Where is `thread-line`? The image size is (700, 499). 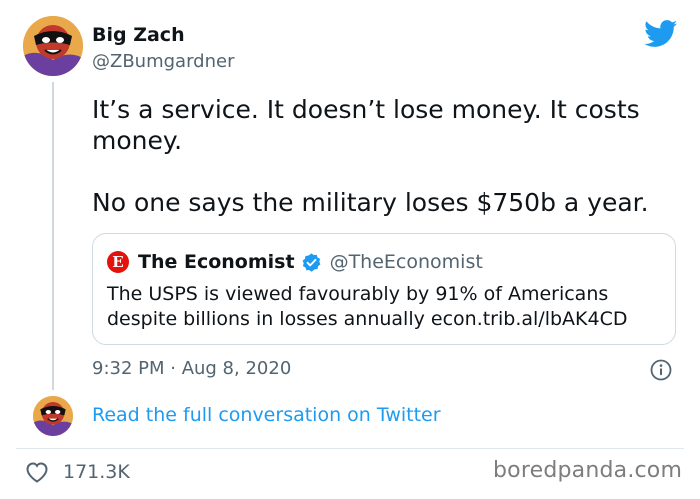 thread-line is located at coordinates (53, 236).